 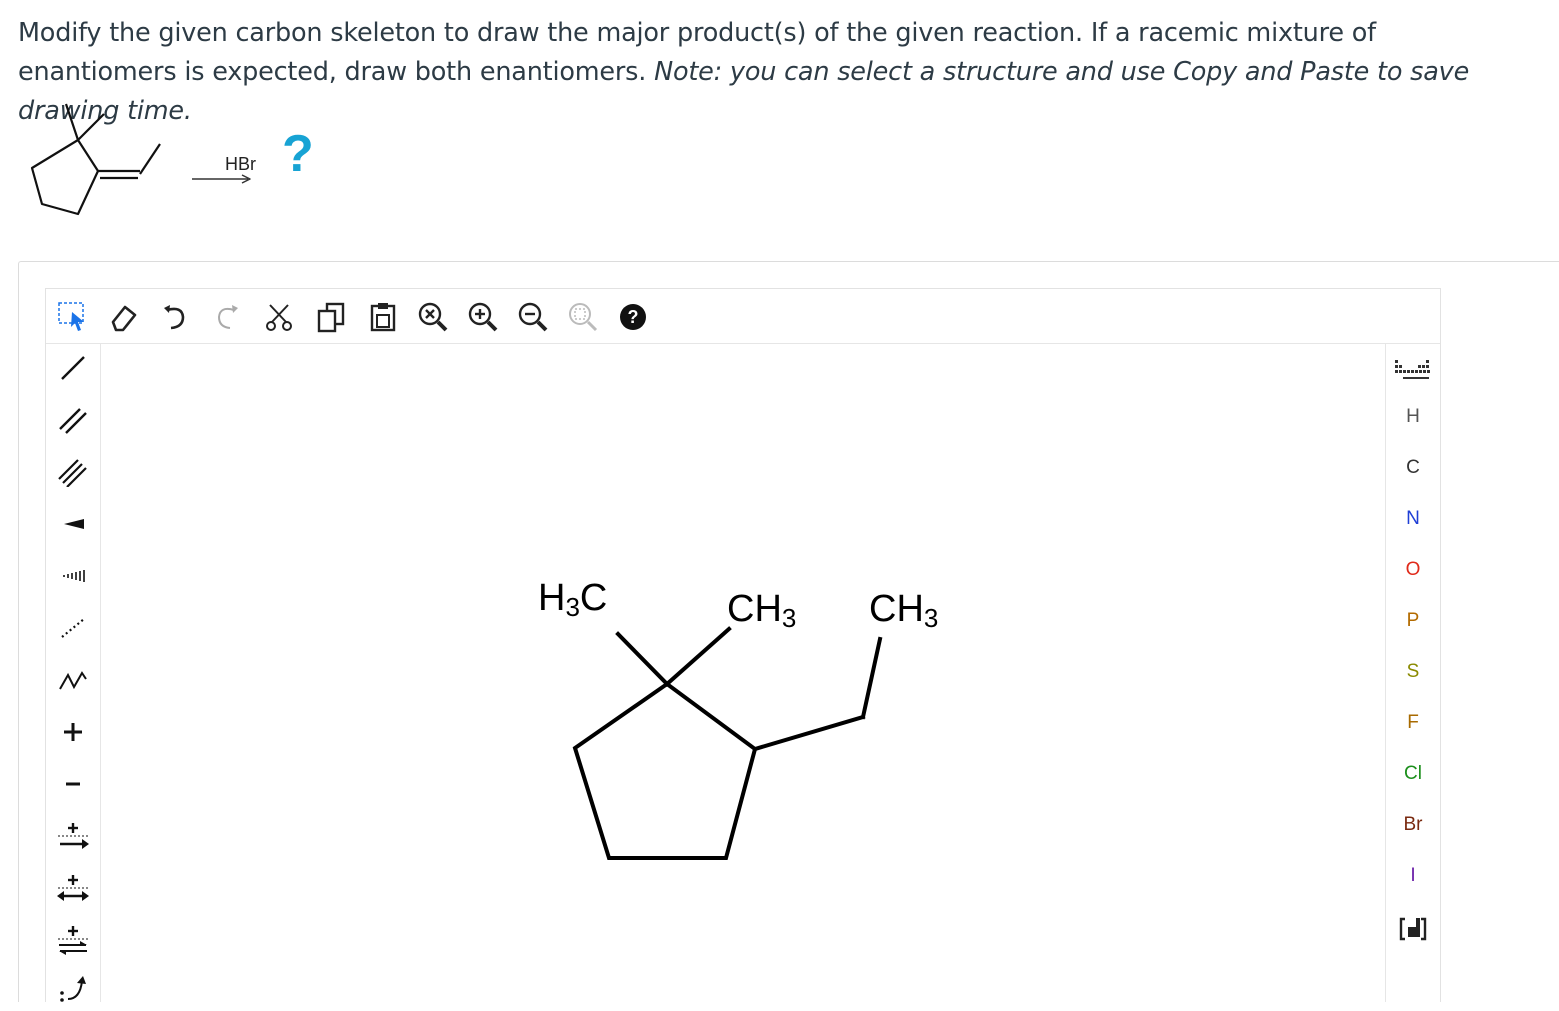 I want to click on left-toolbar, so click(x=73, y=672).